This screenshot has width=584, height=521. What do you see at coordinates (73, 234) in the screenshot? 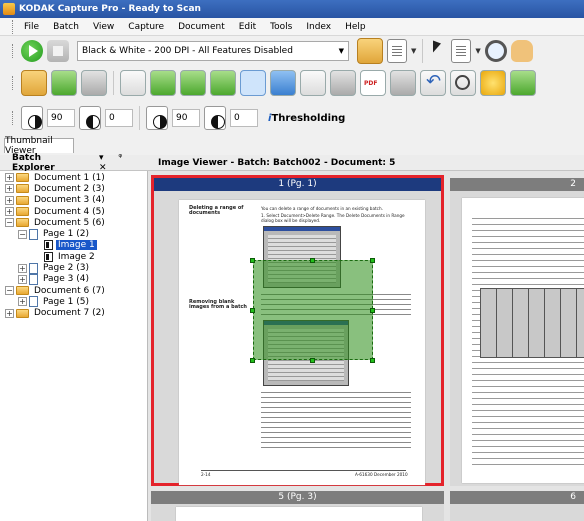
I see `tree-item-page-1: − Page 1 (2)` at bounding box center [73, 234].